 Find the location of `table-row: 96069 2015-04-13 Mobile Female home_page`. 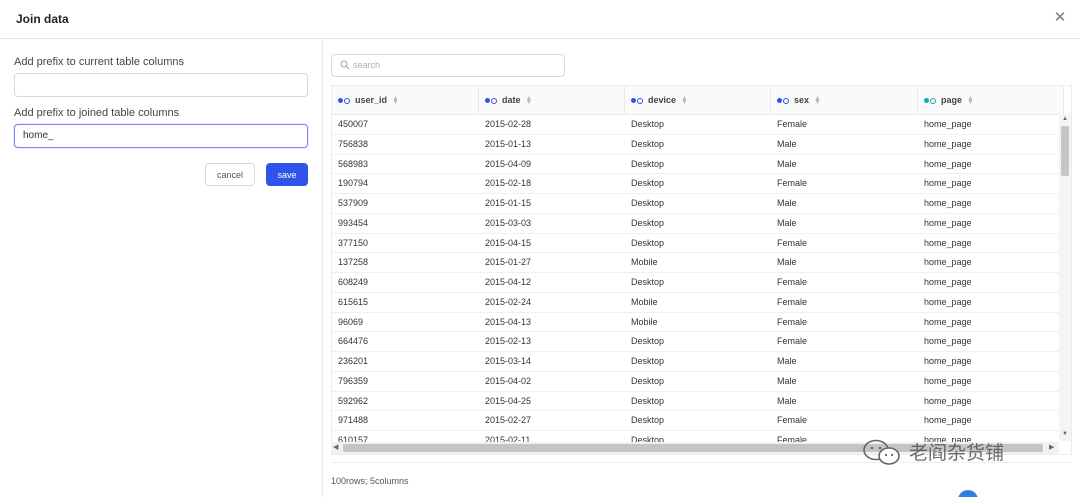

table-row: 96069 2015-04-13 Mobile Female home_page is located at coordinates (697, 323).